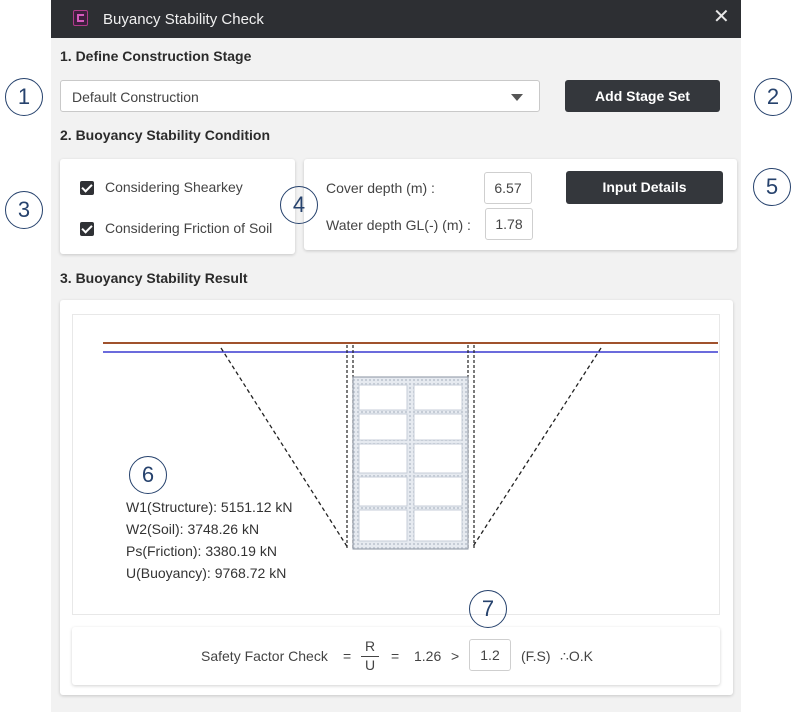 The width and height of the screenshot is (797, 712). I want to click on cover-depth-label: Cover depth (m) :, so click(380, 188).